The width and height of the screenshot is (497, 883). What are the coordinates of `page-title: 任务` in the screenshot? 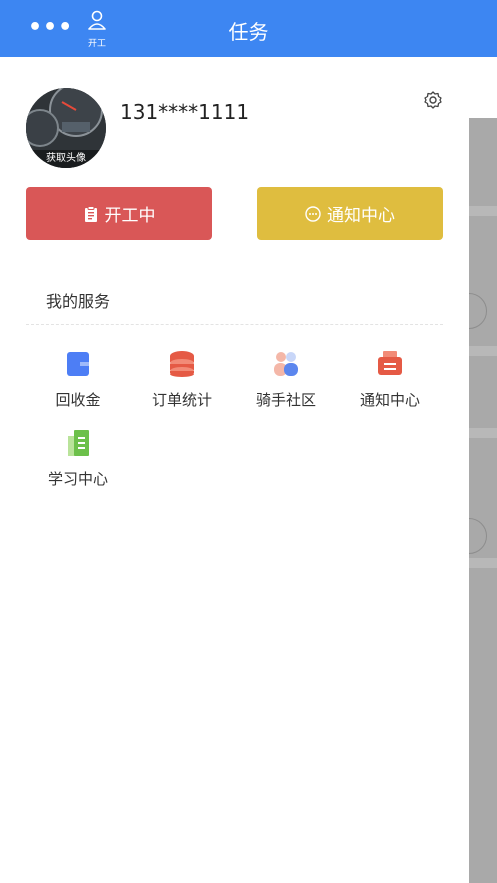 It's located at (248, 32).